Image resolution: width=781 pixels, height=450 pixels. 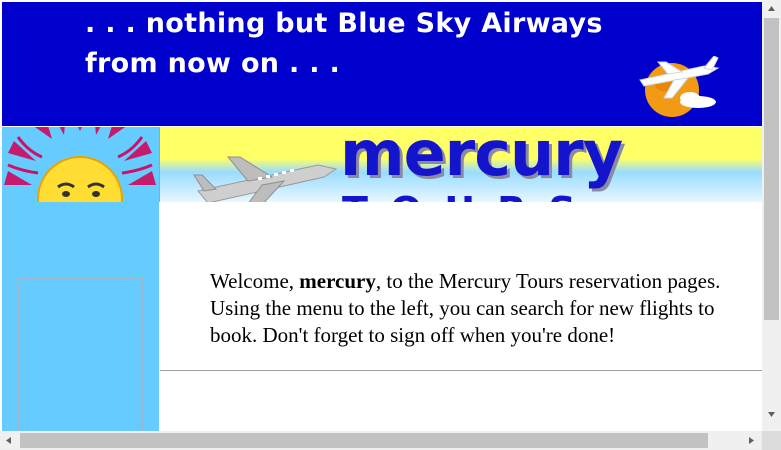 What do you see at coordinates (255, 281) in the screenshot?
I see `welcome-prefix: Welcome,` at bounding box center [255, 281].